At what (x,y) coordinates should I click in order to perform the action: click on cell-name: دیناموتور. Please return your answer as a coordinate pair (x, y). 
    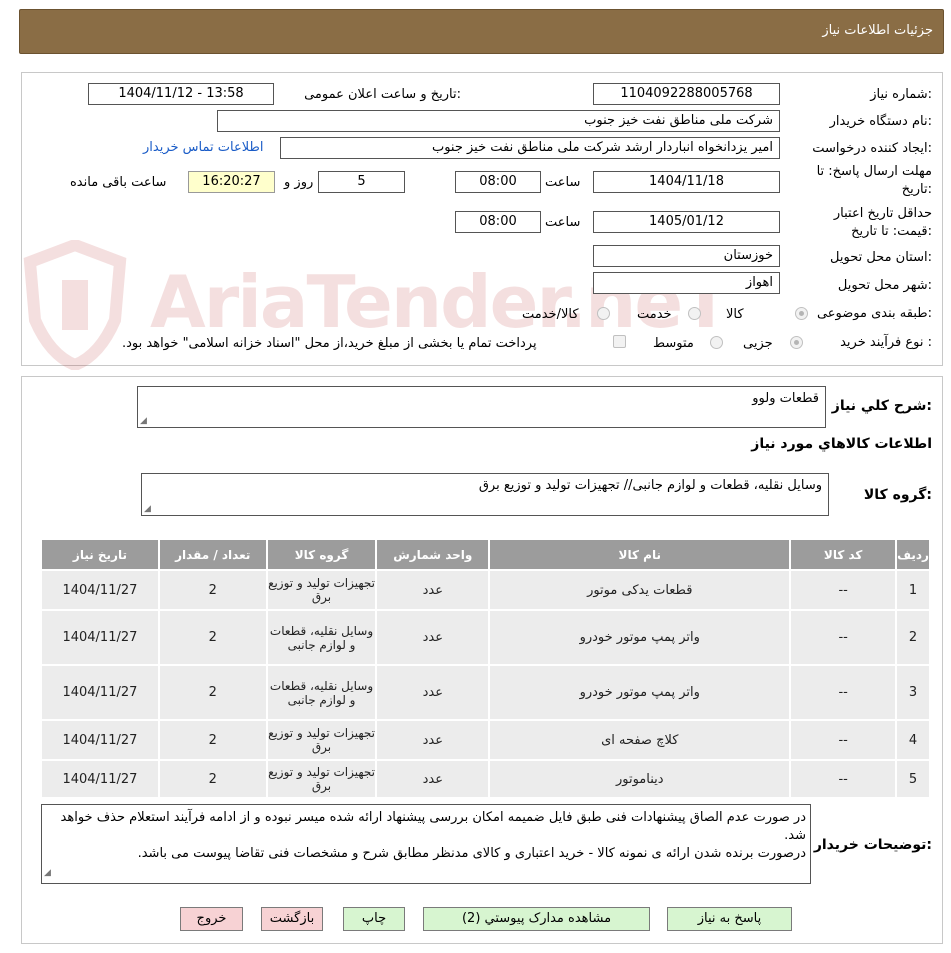
    Looking at the image, I should click on (640, 779).